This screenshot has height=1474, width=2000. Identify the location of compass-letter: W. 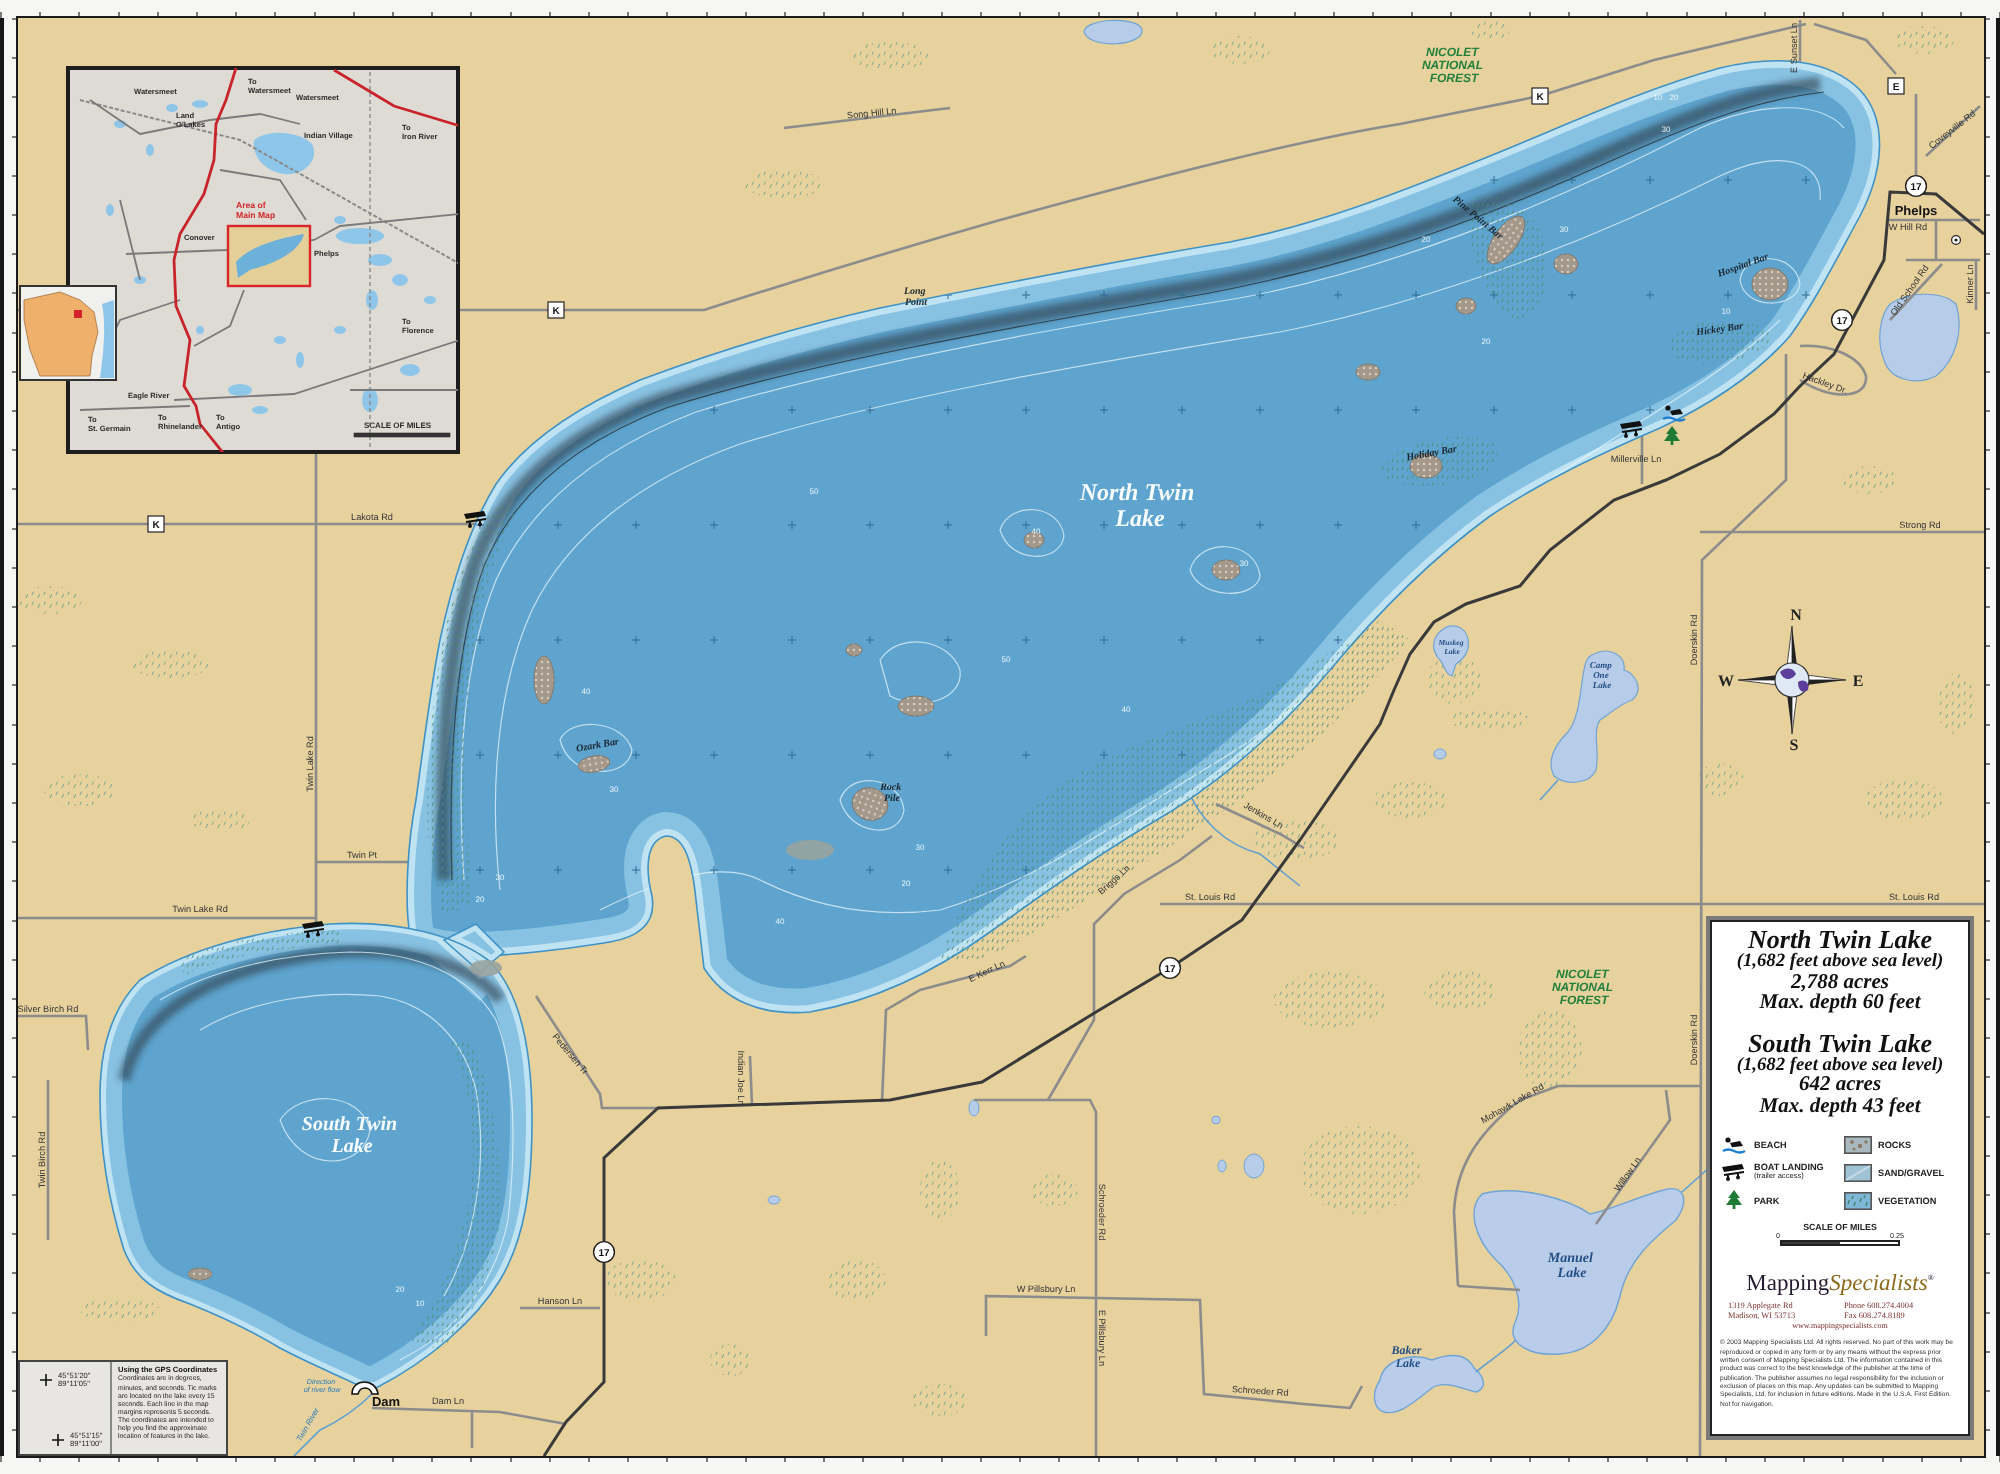
(1726, 681).